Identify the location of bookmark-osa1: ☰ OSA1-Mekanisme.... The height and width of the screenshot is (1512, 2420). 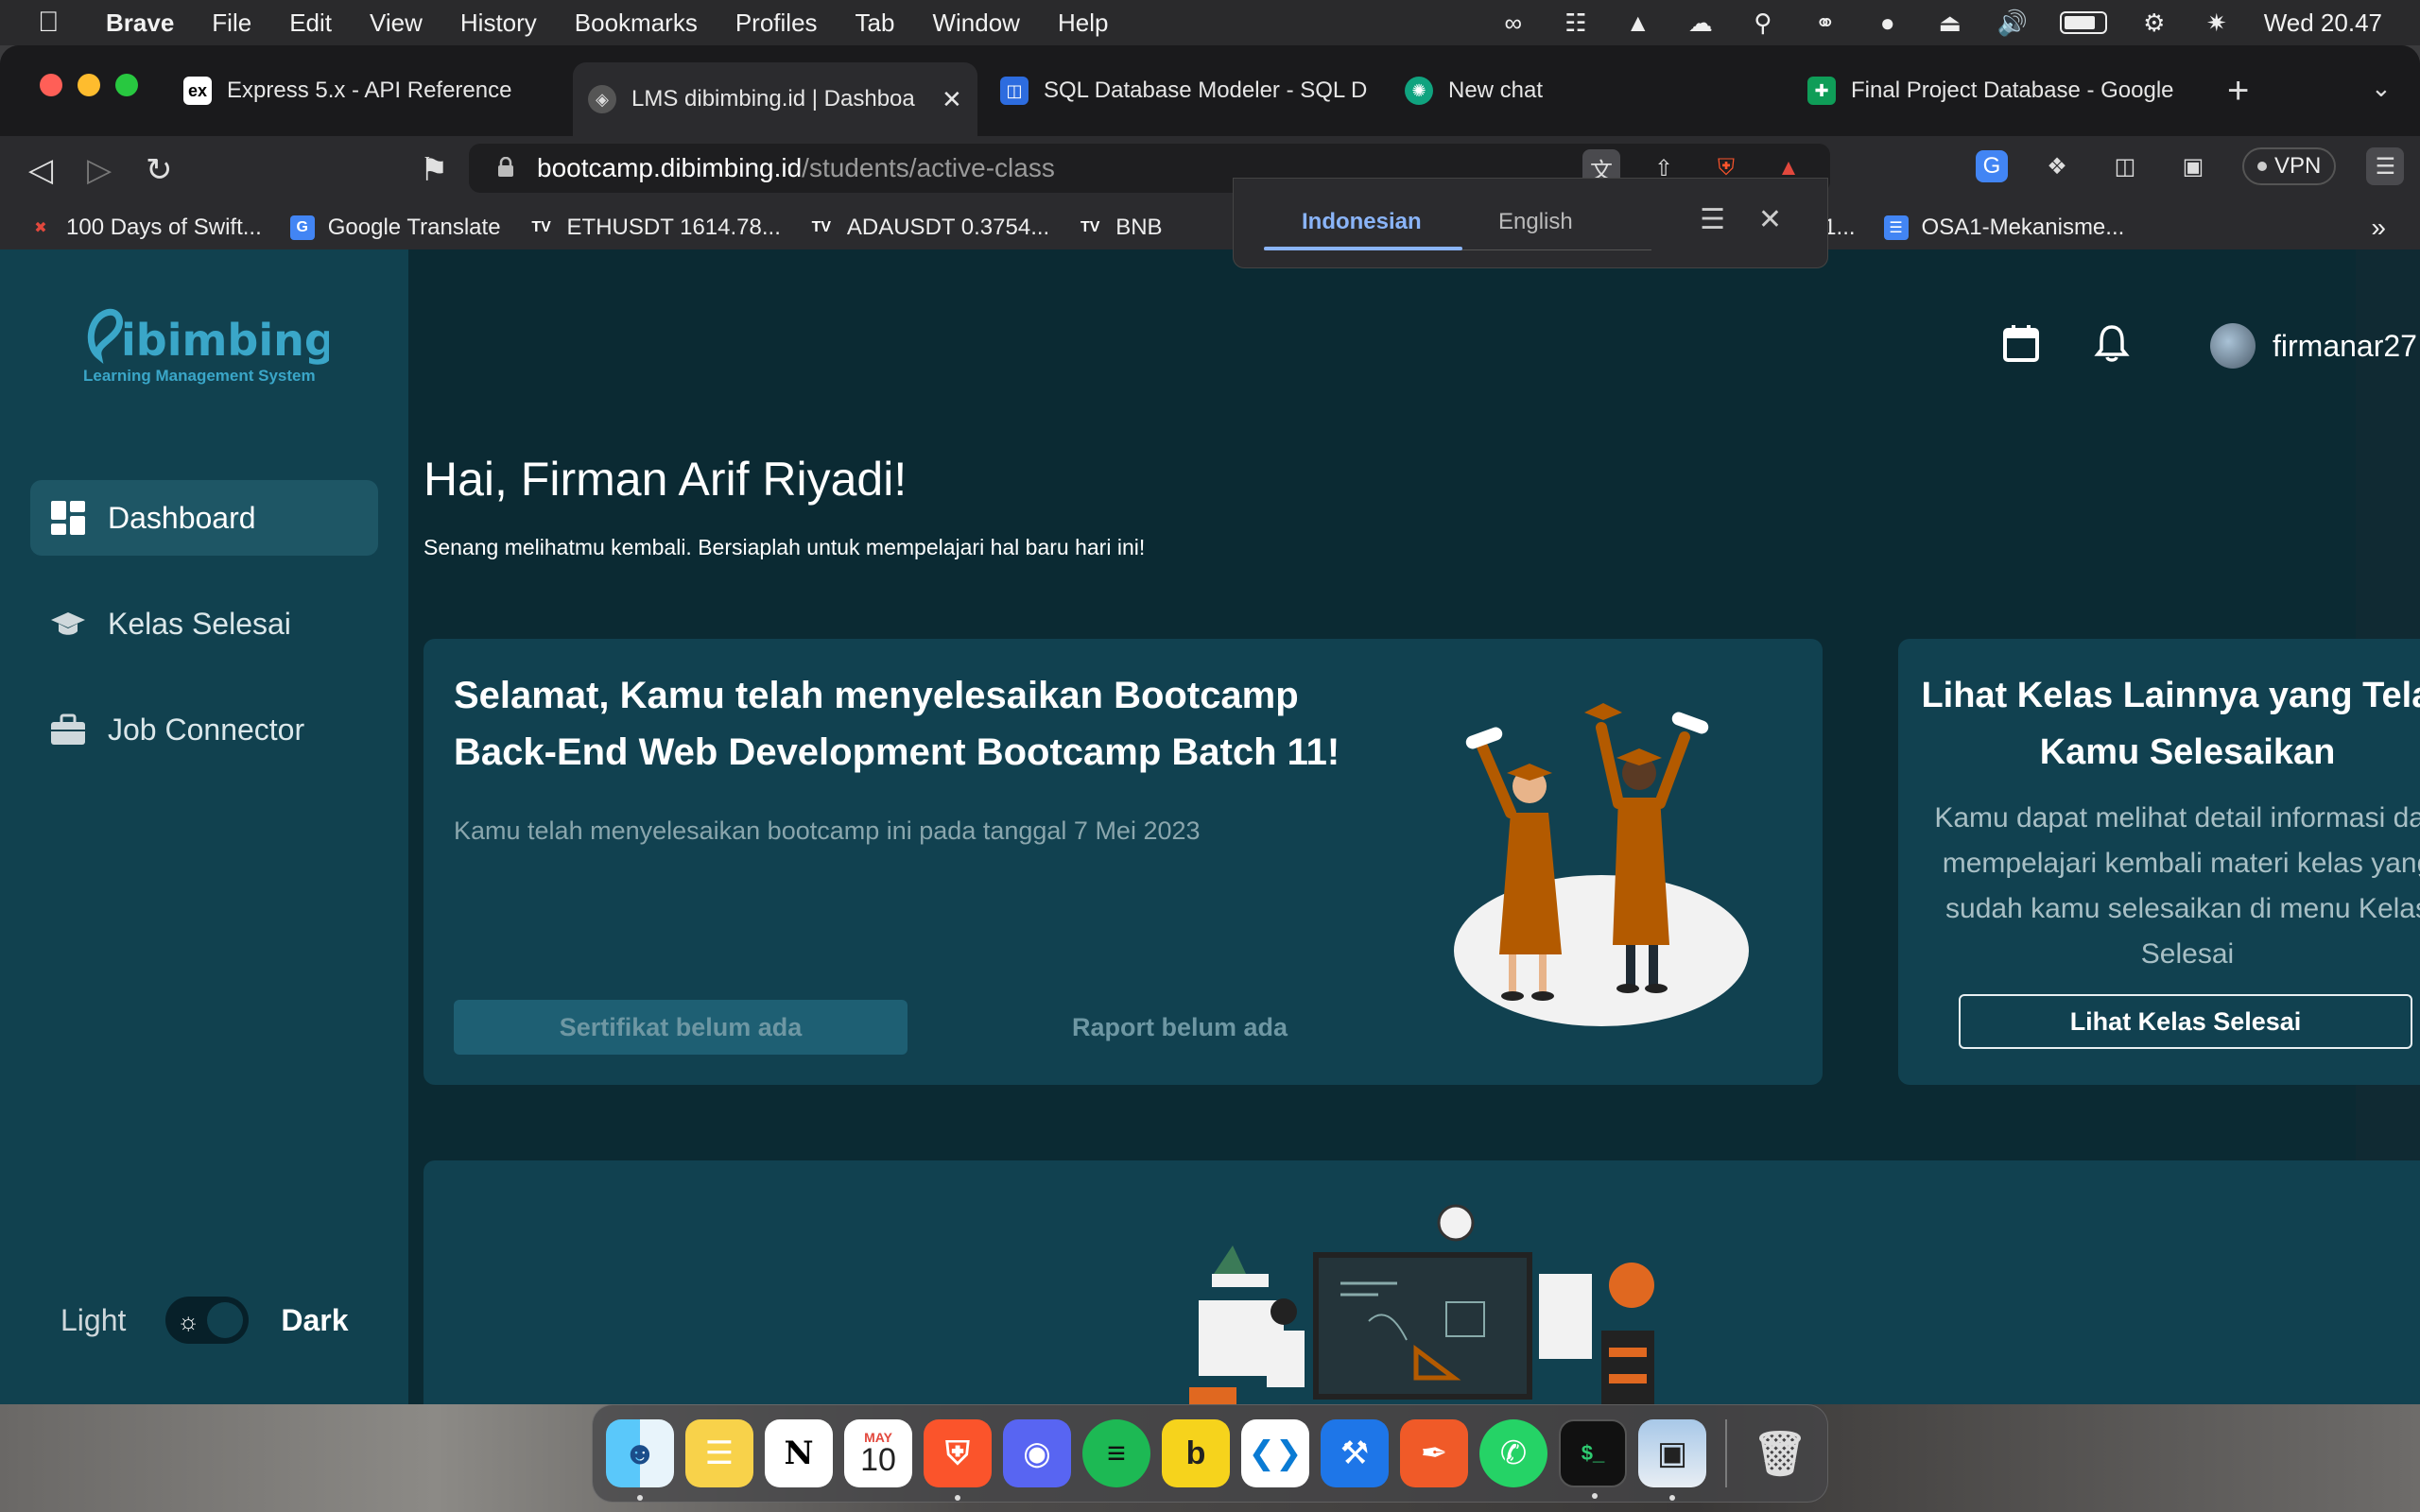
(2003, 228).